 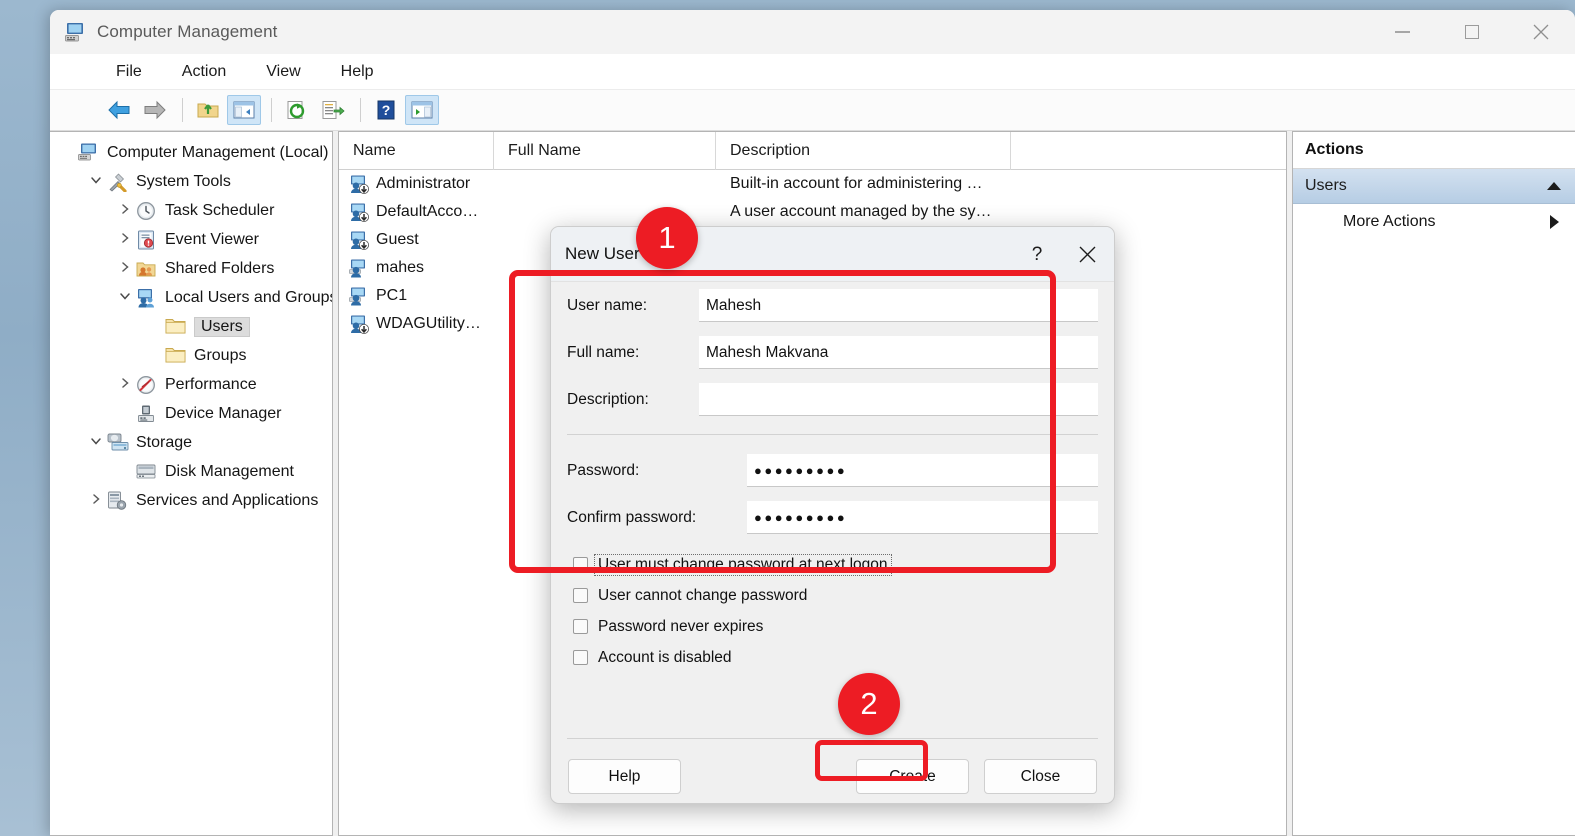 I want to click on account-disabled-checkbox-row: Account is disabled, so click(x=832, y=657).